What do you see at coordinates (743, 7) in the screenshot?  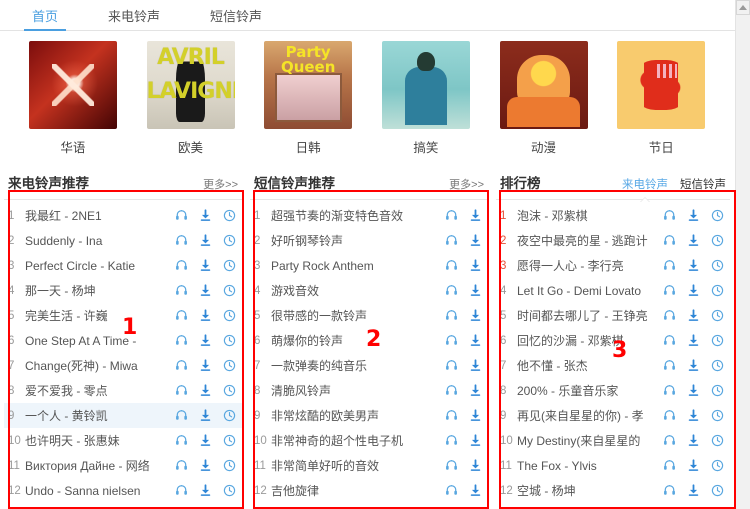 I see `scroll-up-button` at bounding box center [743, 7].